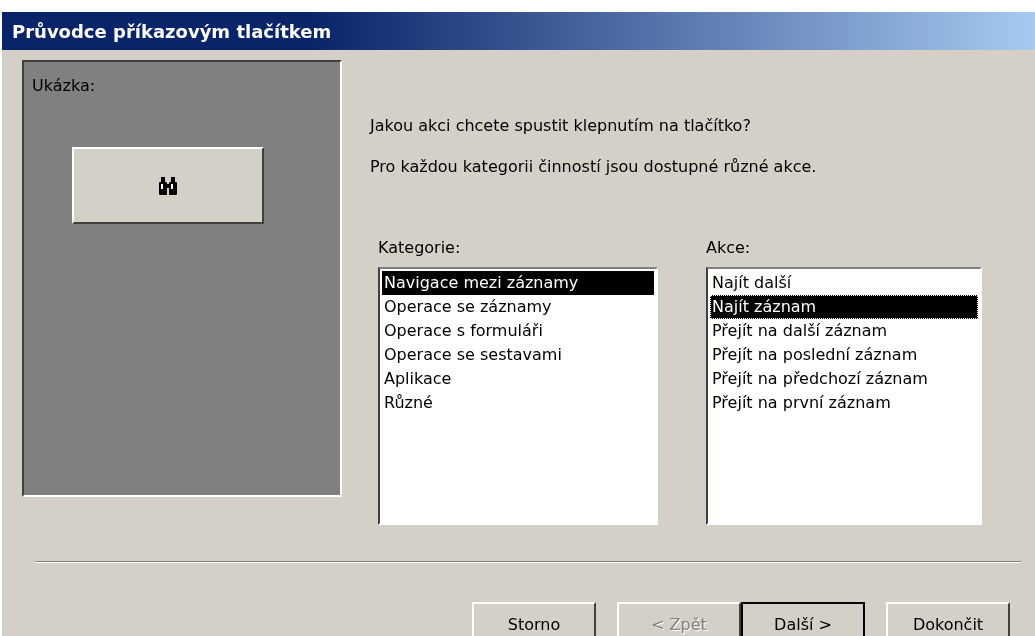 This screenshot has width=1035, height=636. I want to click on category-item: Různé, so click(518, 403).